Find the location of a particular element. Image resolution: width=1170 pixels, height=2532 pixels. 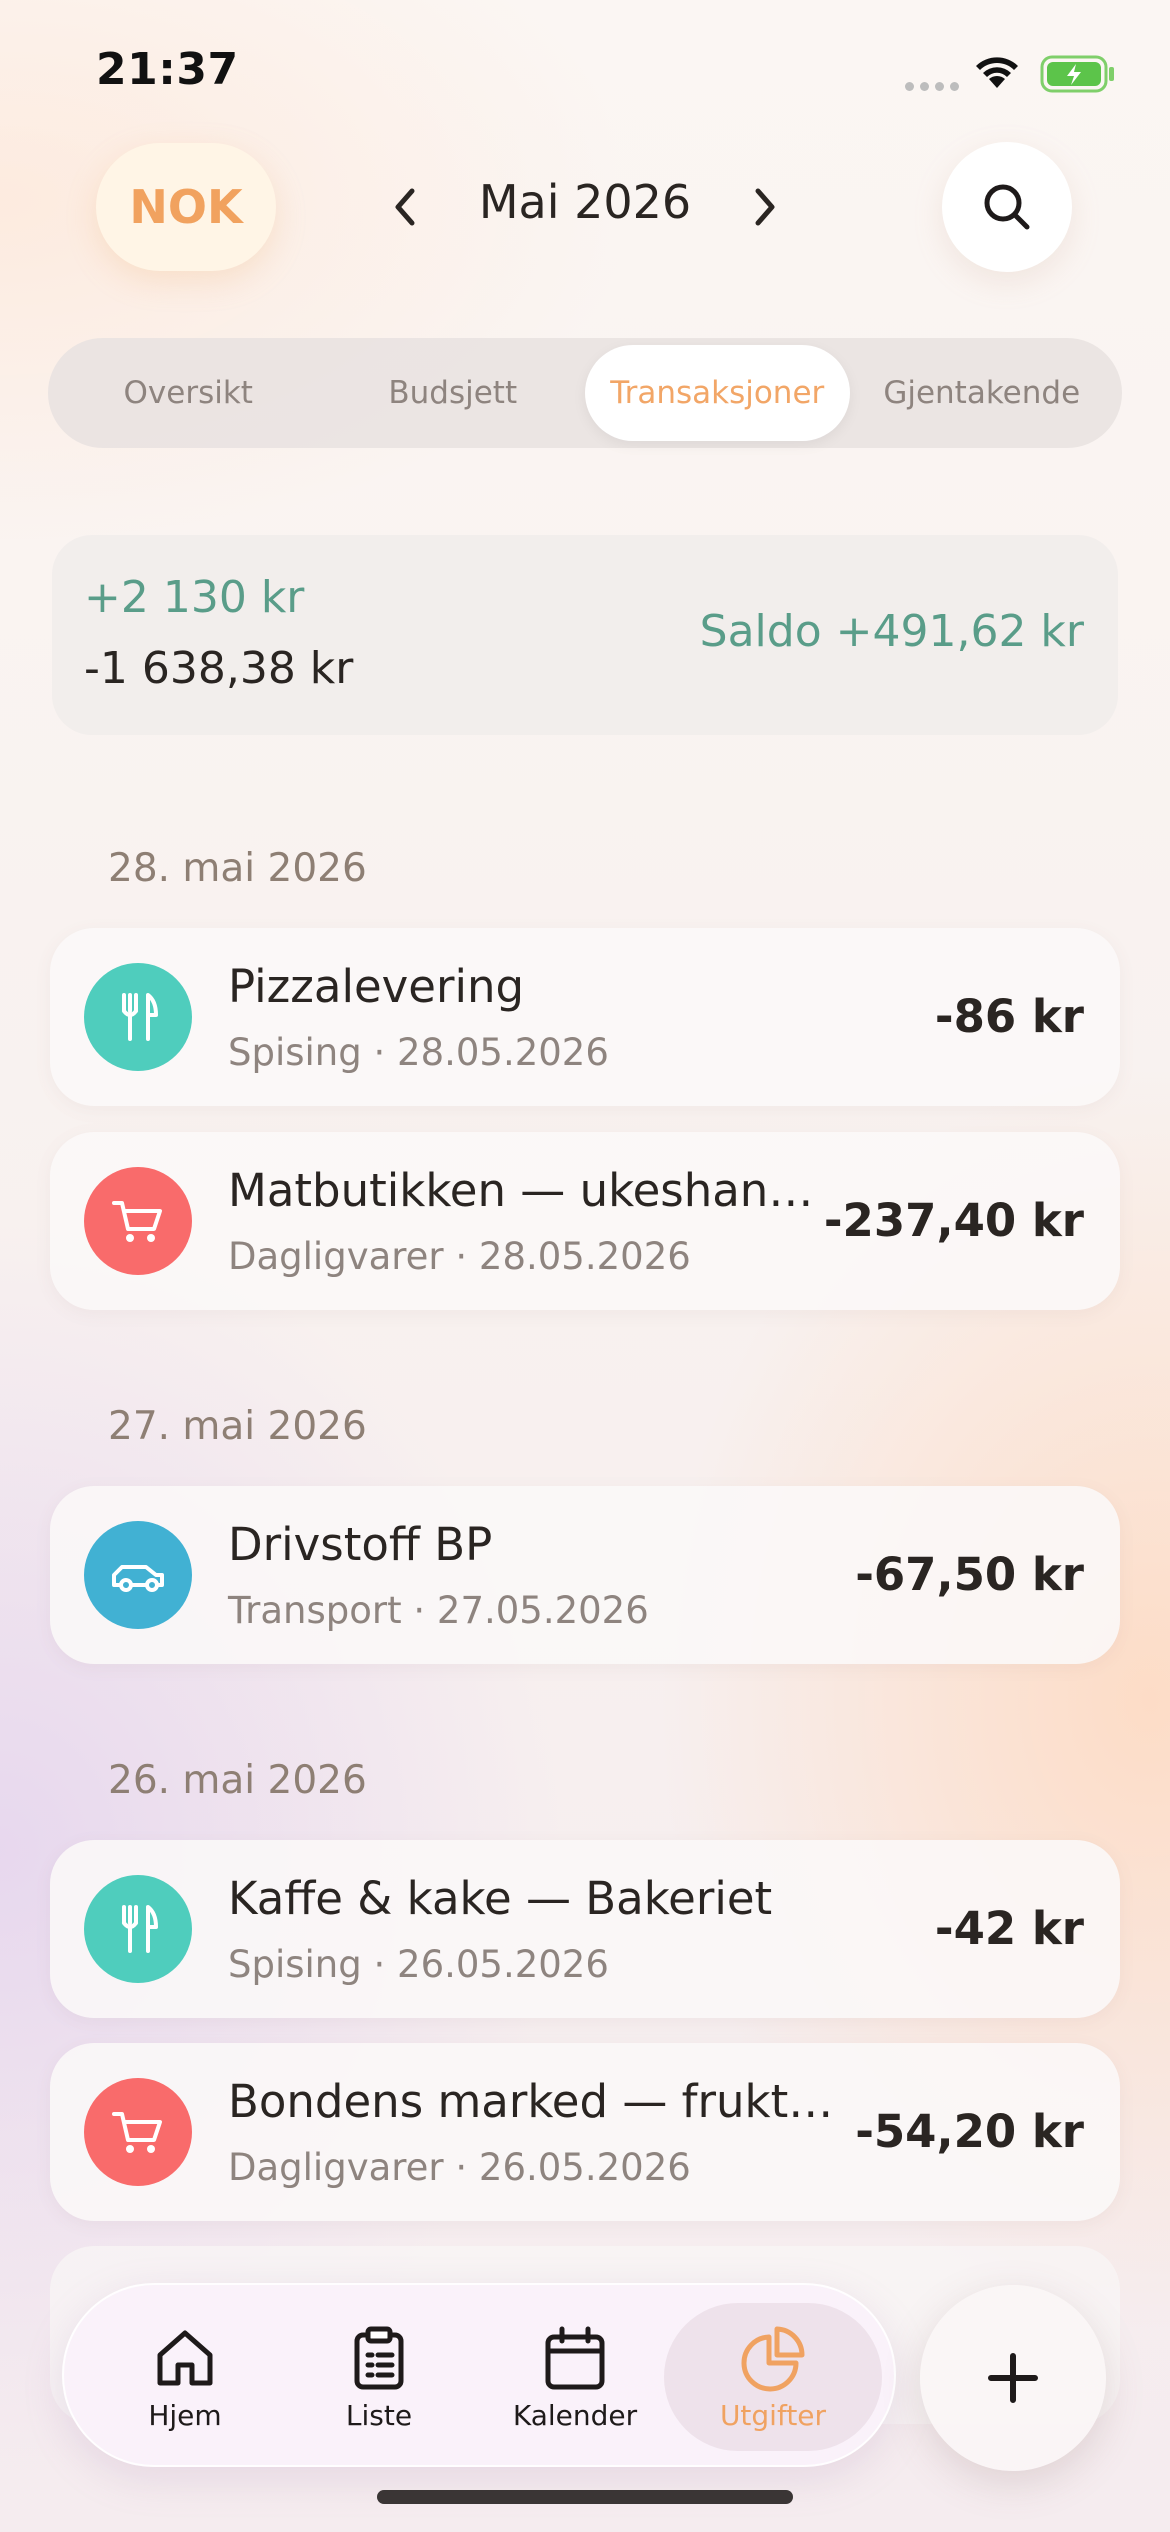

bottom-nav: Hjem Liste Kalender Utgifter is located at coordinates (479, 2375).